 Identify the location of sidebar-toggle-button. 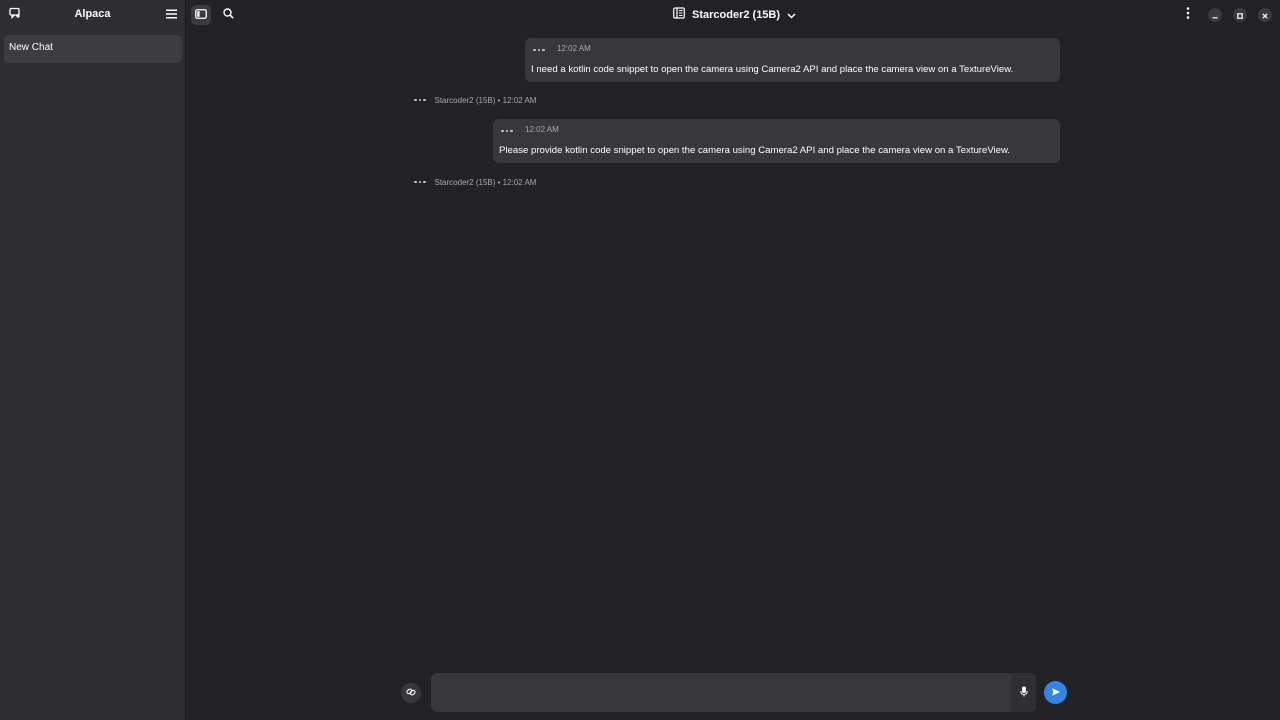
(201, 15).